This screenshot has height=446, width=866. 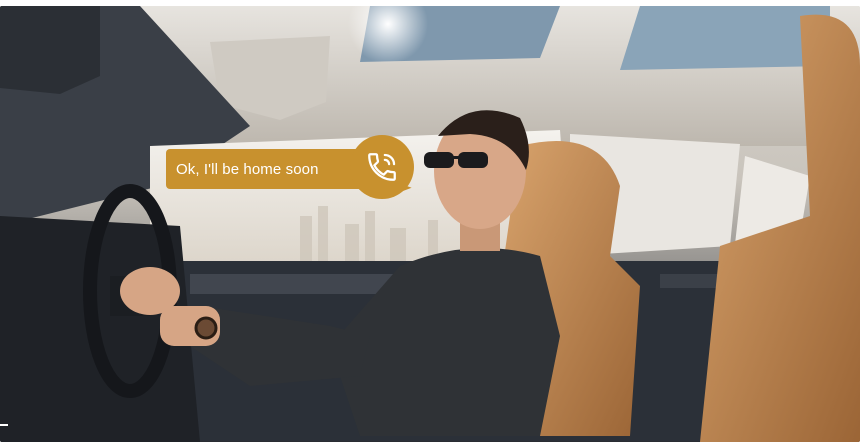 I want to click on chat-bubble: Ok, I'll be home soon, so click(x=264, y=169).